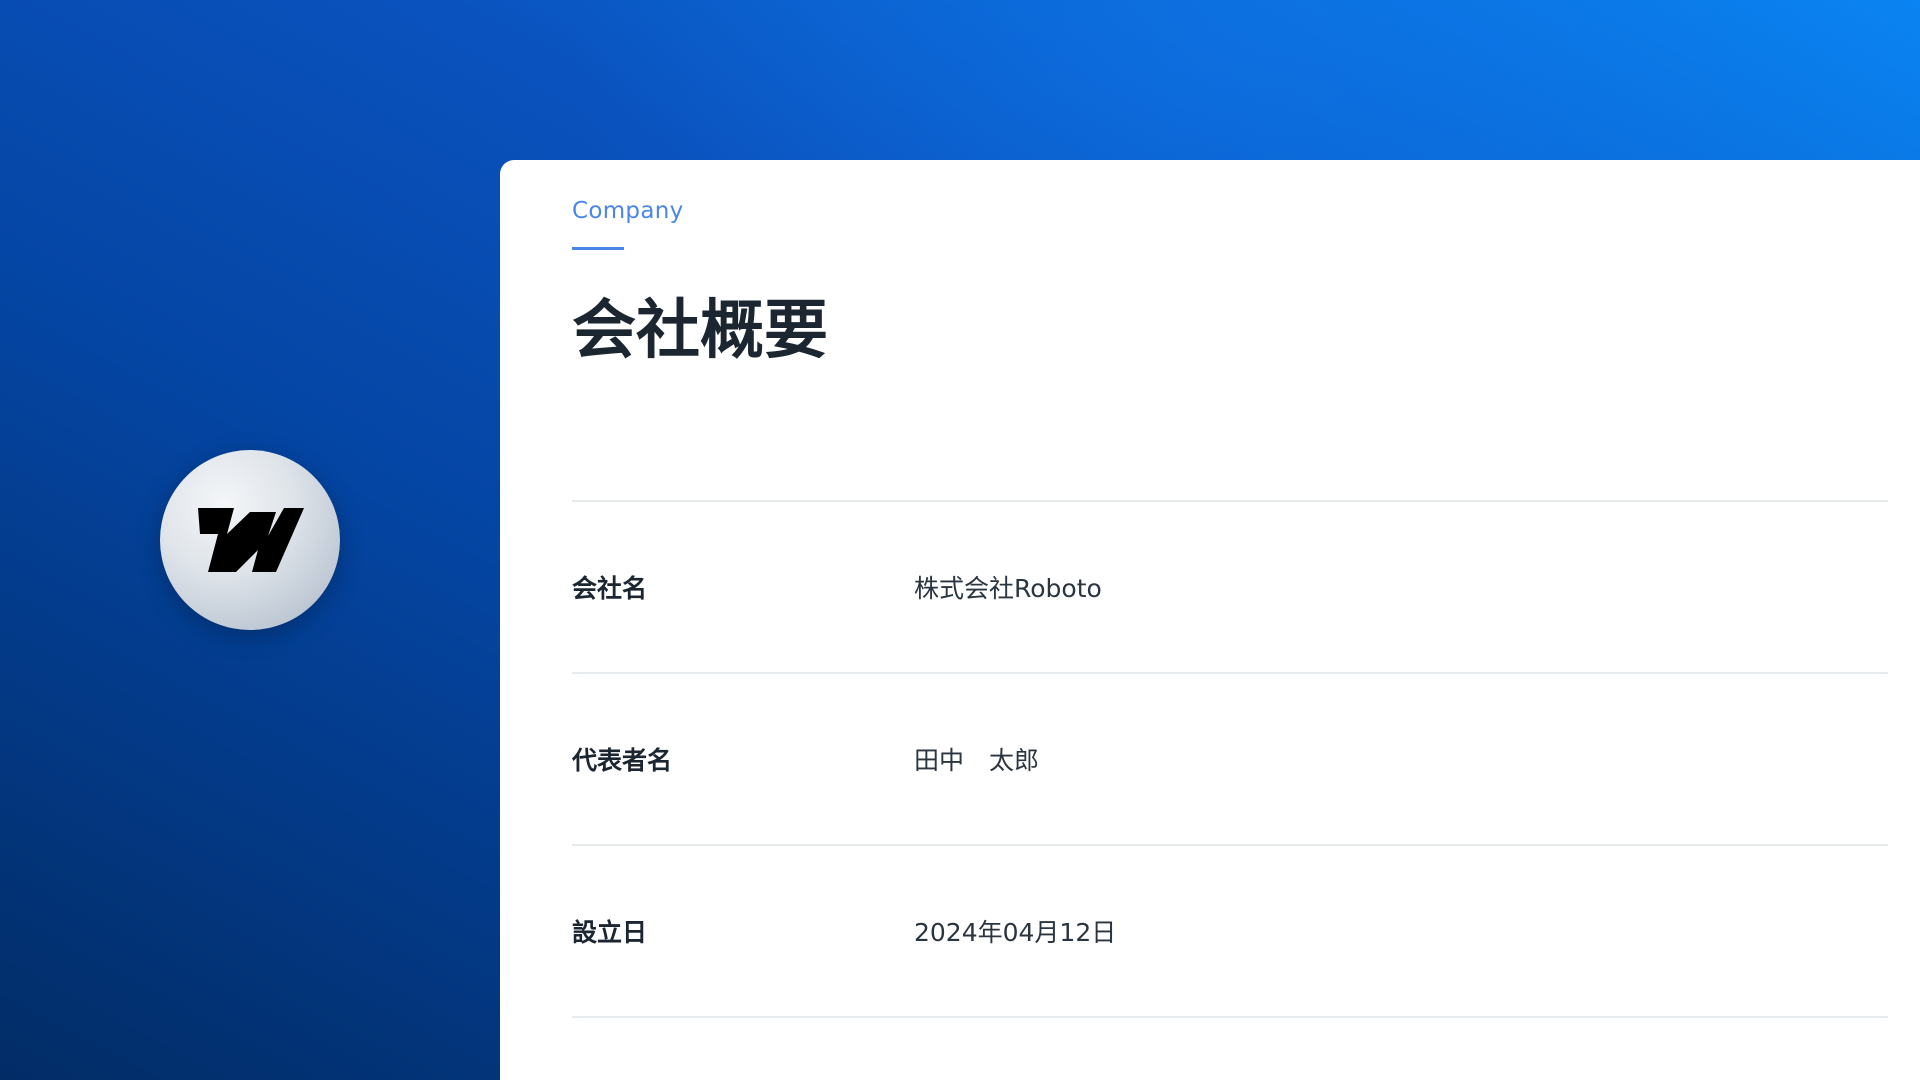 The width and height of the screenshot is (1920, 1080). What do you see at coordinates (1015, 932) in the screenshot?
I see `info-value: 2024年04月12日` at bounding box center [1015, 932].